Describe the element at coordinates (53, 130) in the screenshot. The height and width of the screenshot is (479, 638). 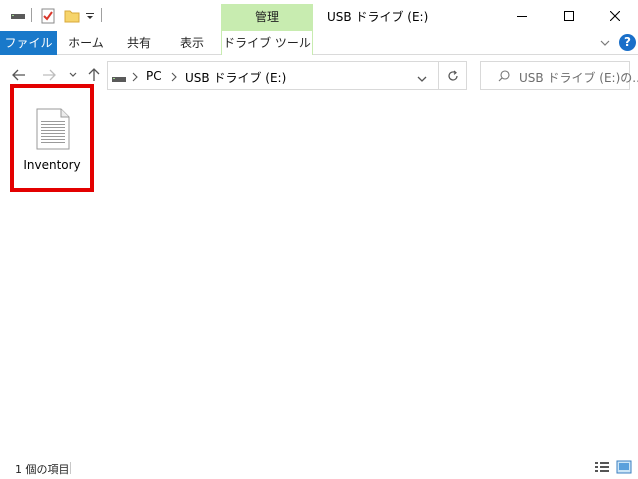
I see `text-document-icon` at that location.